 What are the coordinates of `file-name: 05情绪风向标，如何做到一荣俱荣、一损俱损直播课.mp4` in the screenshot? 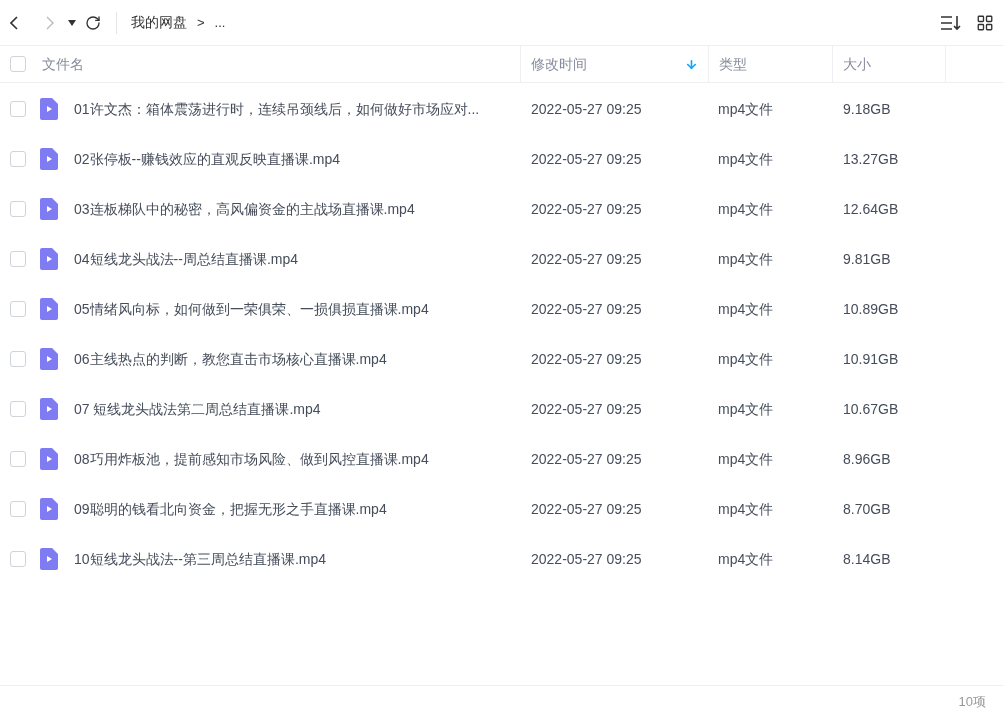 It's located at (251, 309).